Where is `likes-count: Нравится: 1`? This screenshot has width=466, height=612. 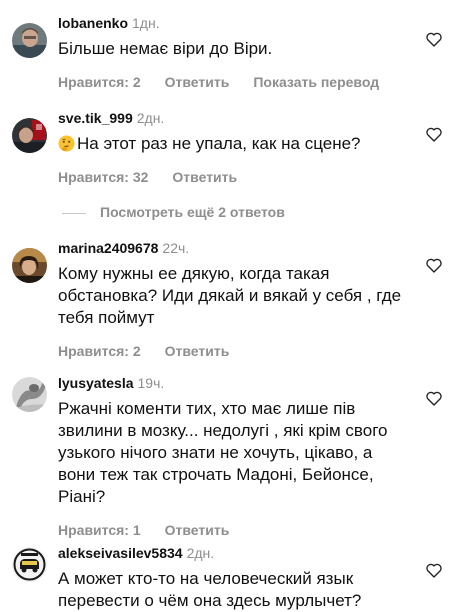
likes-count: Нравится: 1 is located at coordinates (99, 530).